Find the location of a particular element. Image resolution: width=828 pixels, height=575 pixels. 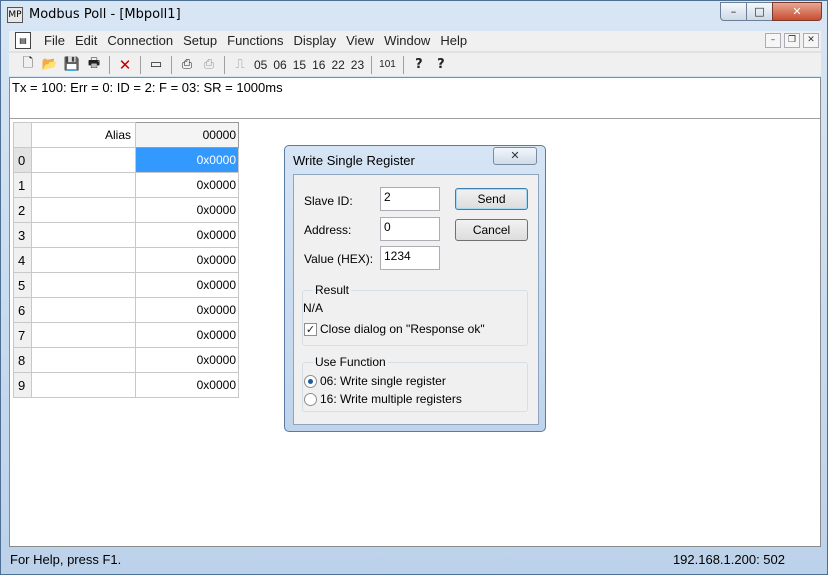

menu-display: Display is located at coordinates (315, 40).